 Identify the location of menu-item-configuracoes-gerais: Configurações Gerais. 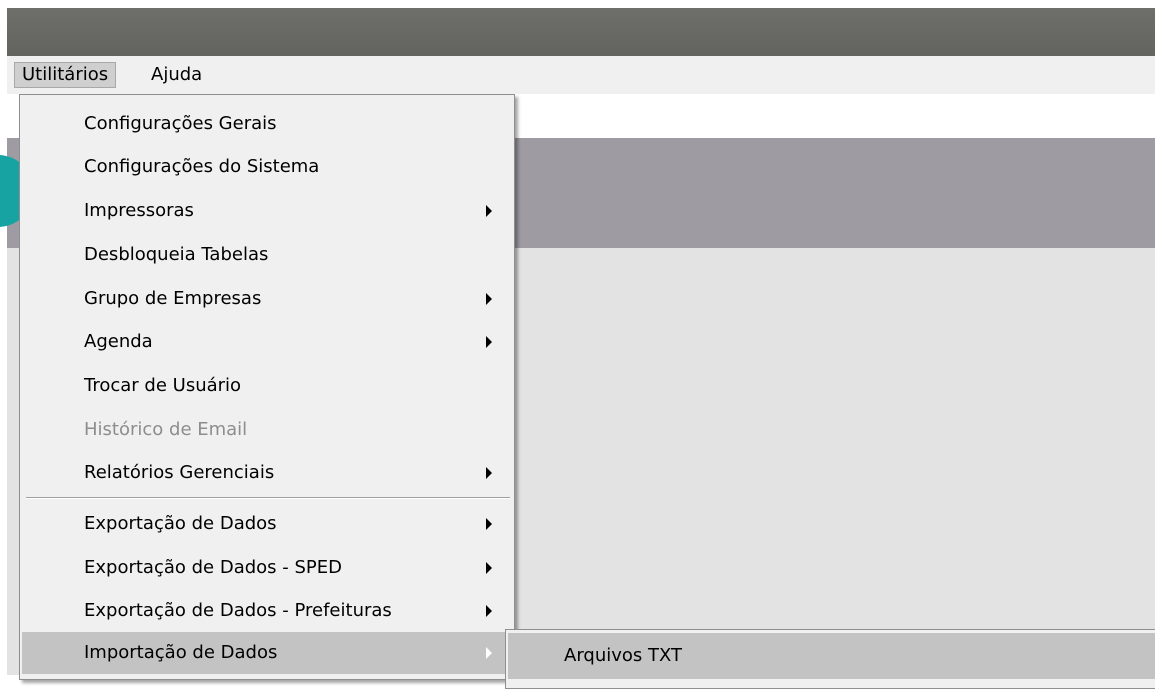
(267, 124).